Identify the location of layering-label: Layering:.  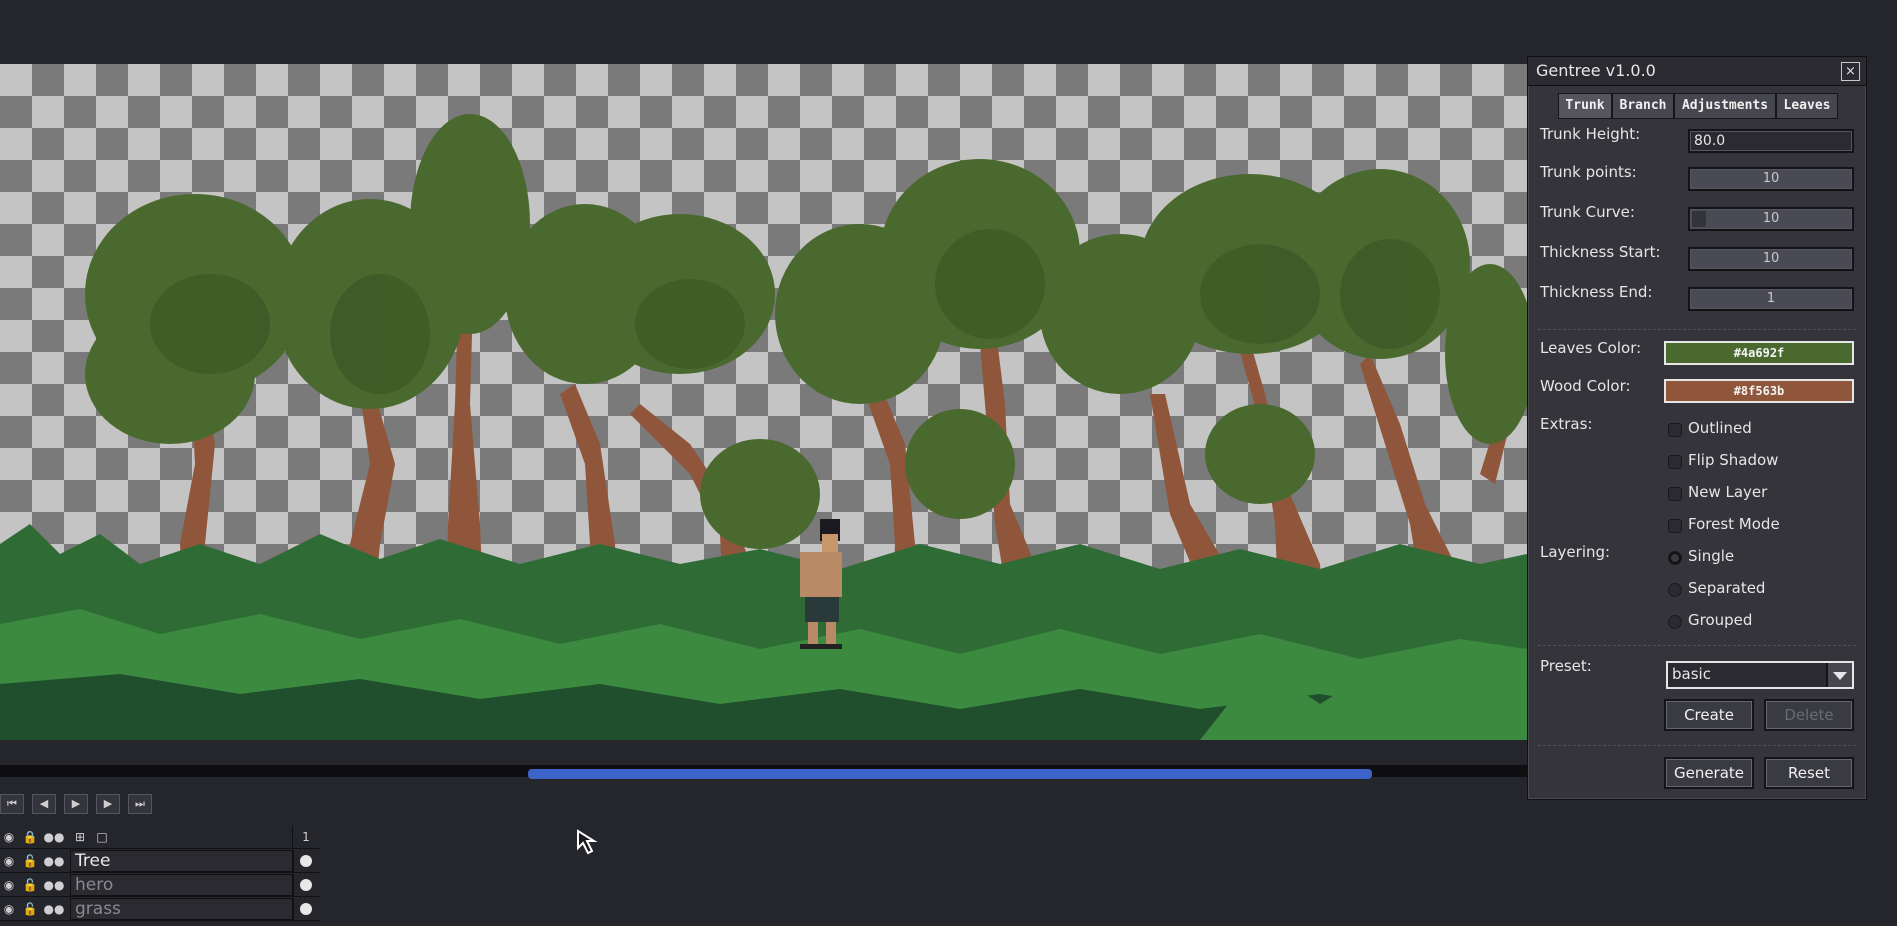
(1575, 552).